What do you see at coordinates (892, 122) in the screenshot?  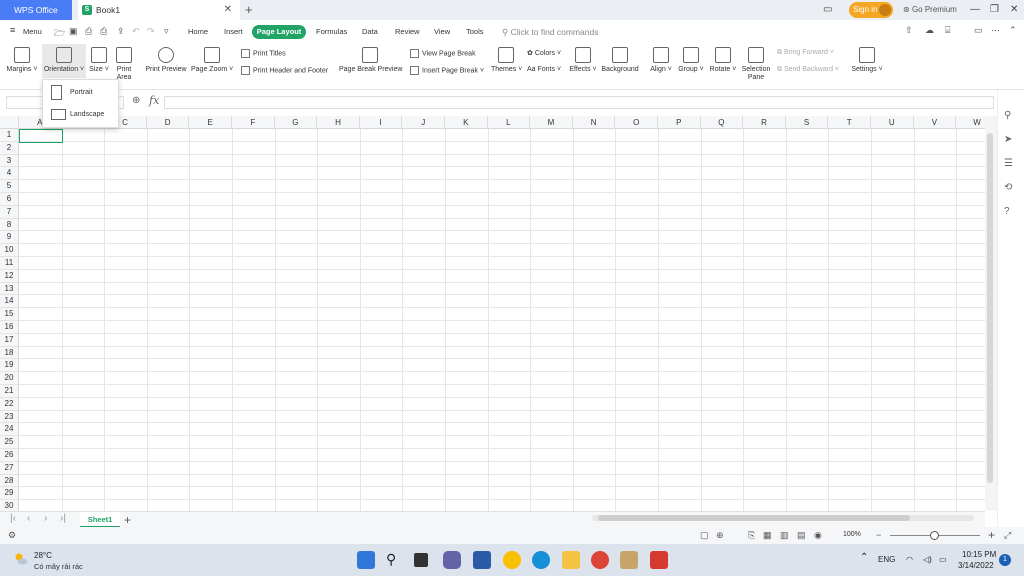 I see `column-header: U` at bounding box center [892, 122].